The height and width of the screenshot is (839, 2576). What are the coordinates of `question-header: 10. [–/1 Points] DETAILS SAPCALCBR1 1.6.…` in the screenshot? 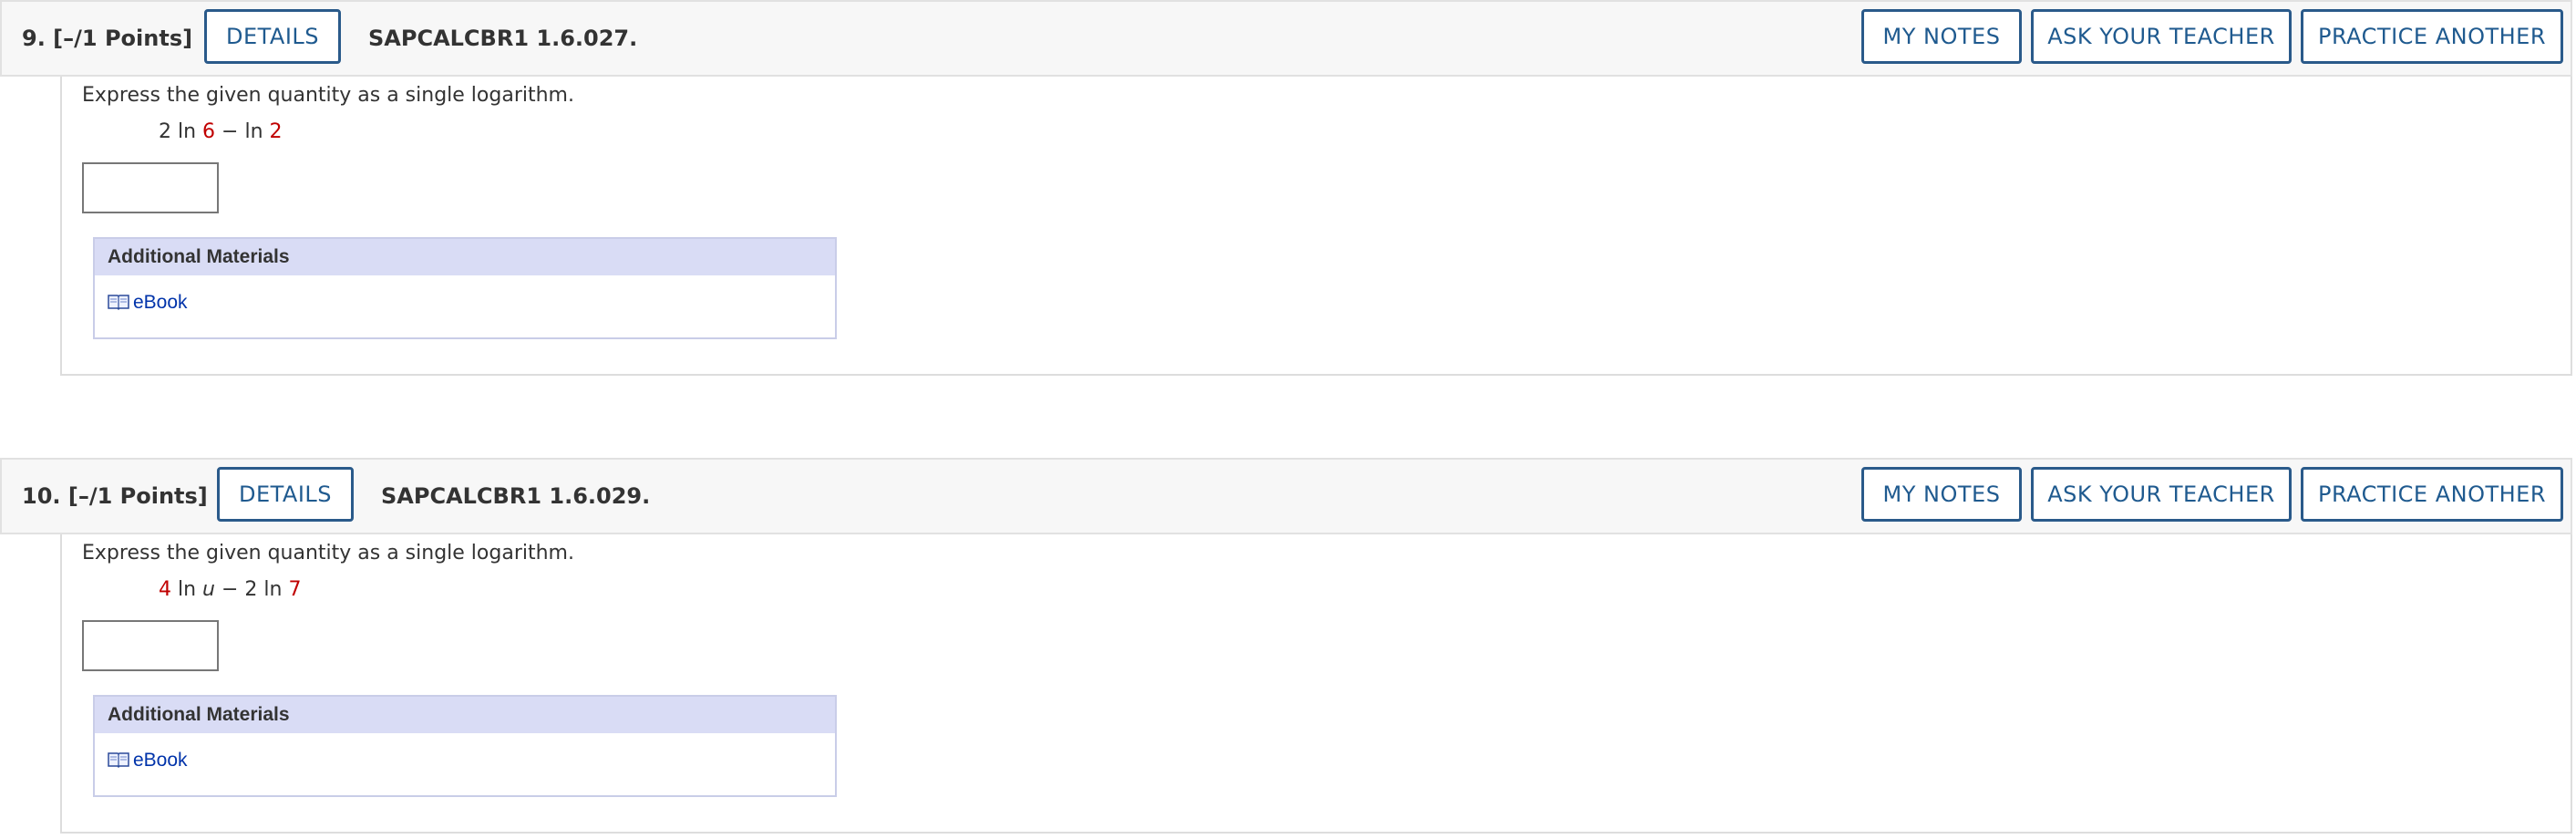 It's located at (1286, 496).